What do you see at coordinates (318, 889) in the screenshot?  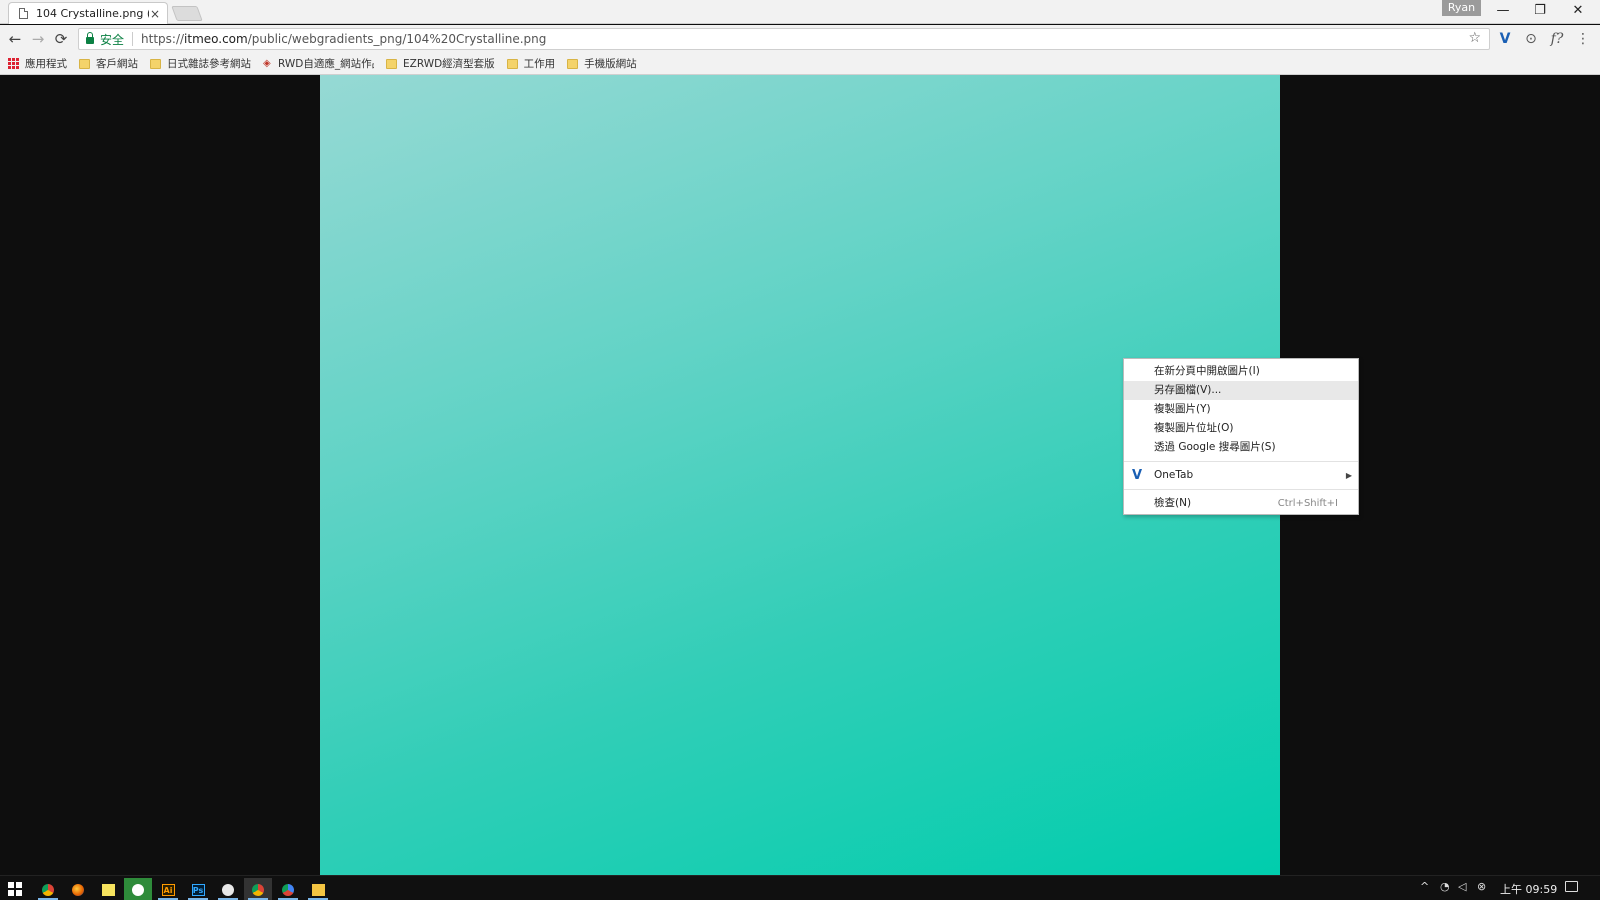 I see `taskbar-file-explorer-icon` at bounding box center [318, 889].